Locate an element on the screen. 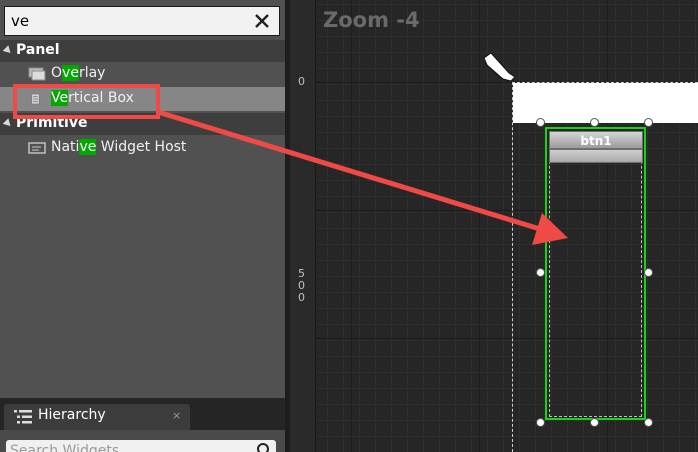  canvas-boundary-horizontal is located at coordinates (605, 82).